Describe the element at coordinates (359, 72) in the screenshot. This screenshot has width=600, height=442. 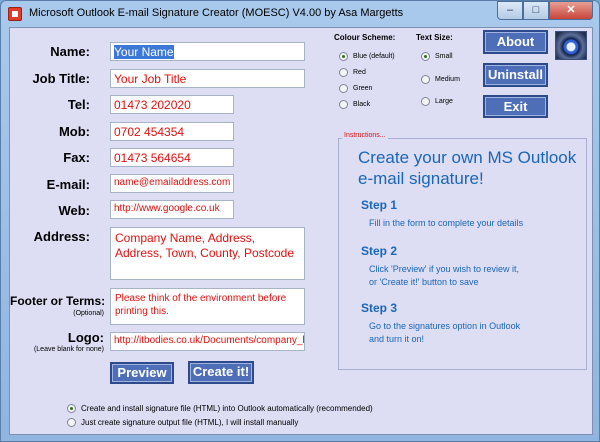
I see `colour-option-label: Red` at that location.